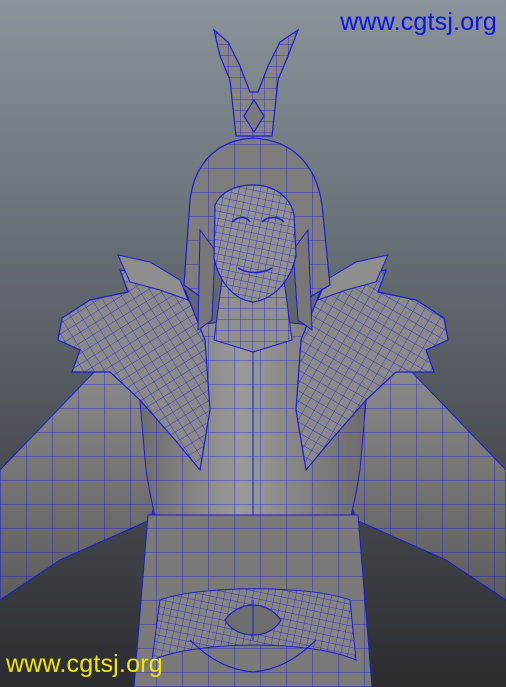 The image size is (506, 687). Describe the element at coordinates (253, 600) in the screenshot. I see `lower-armor` at that location.